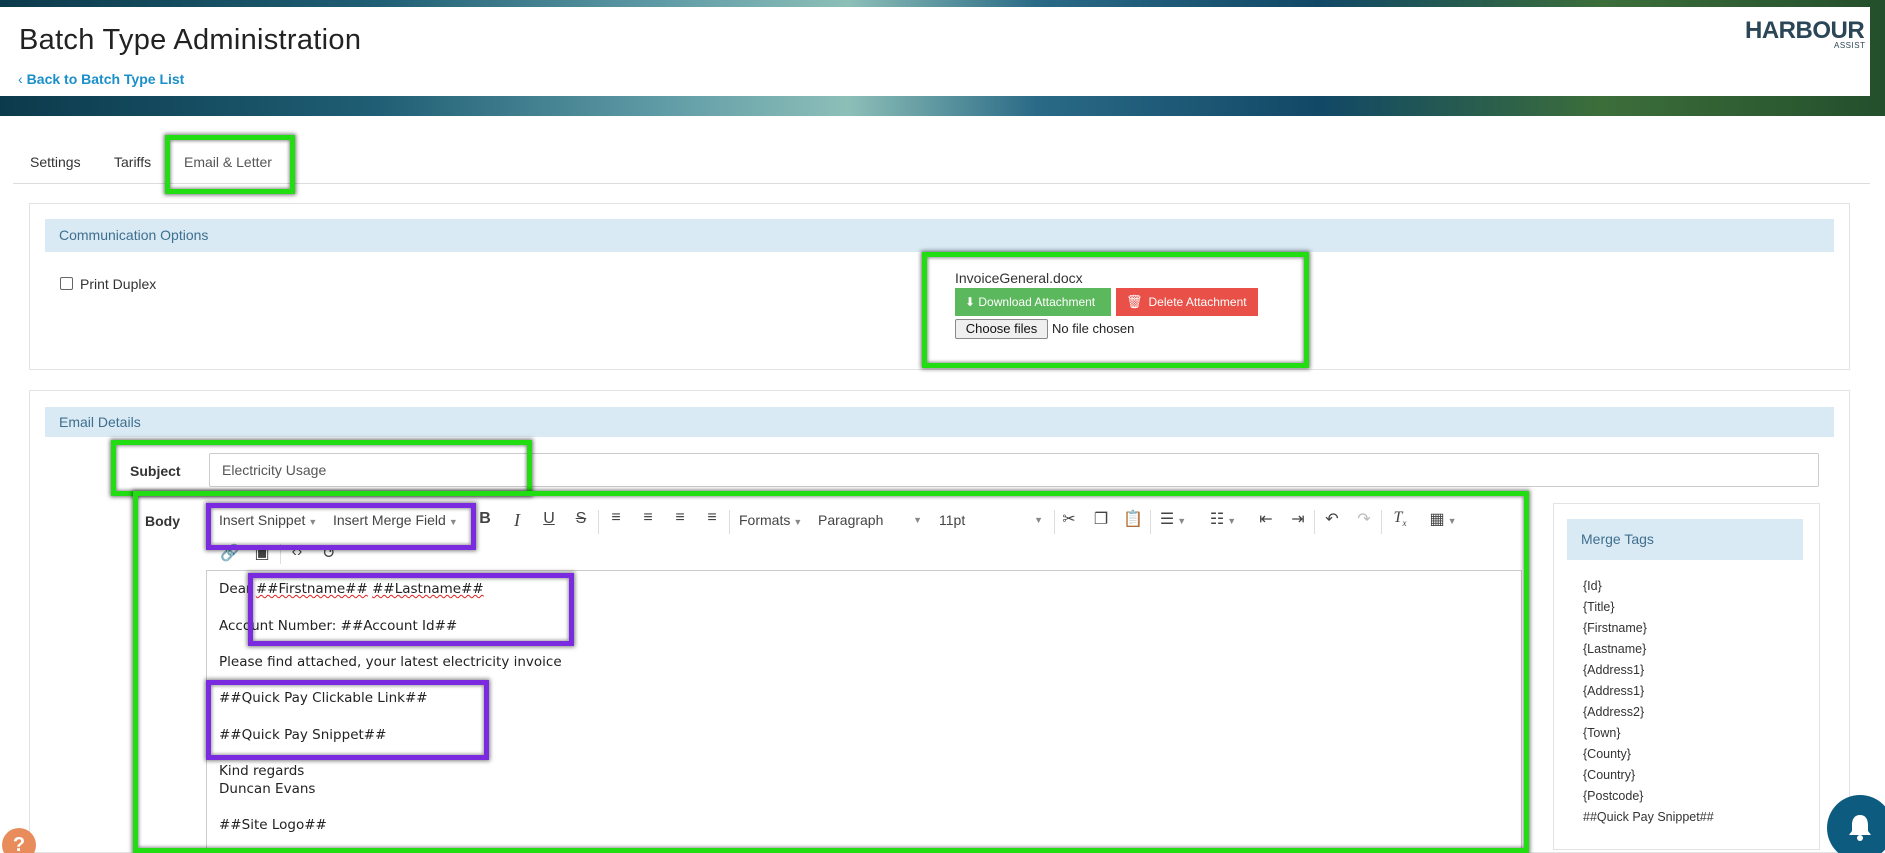  What do you see at coordinates (939, 422) in the screenshot?
I see `email-details-heading: Email Details` at bounding box center [939, 422].